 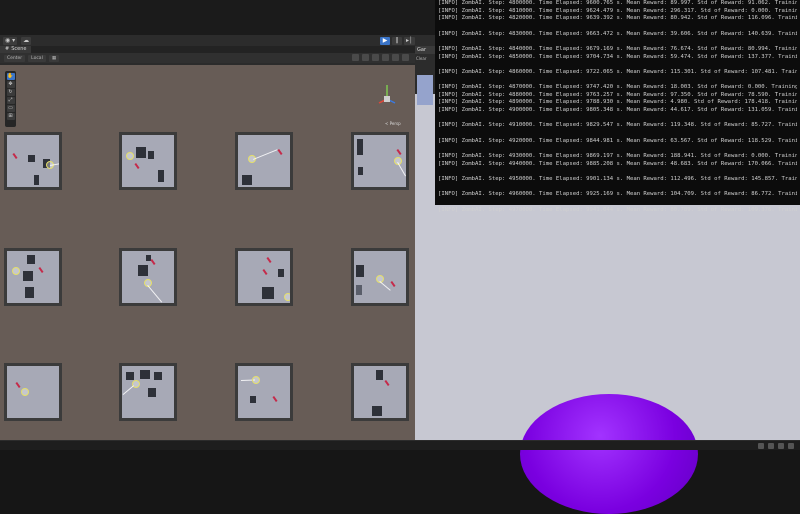 What do you see at coordinates (10, 92) in the screenshot?
I see `rotate-tool-icon: ↻` at bounding box center [10, 92].